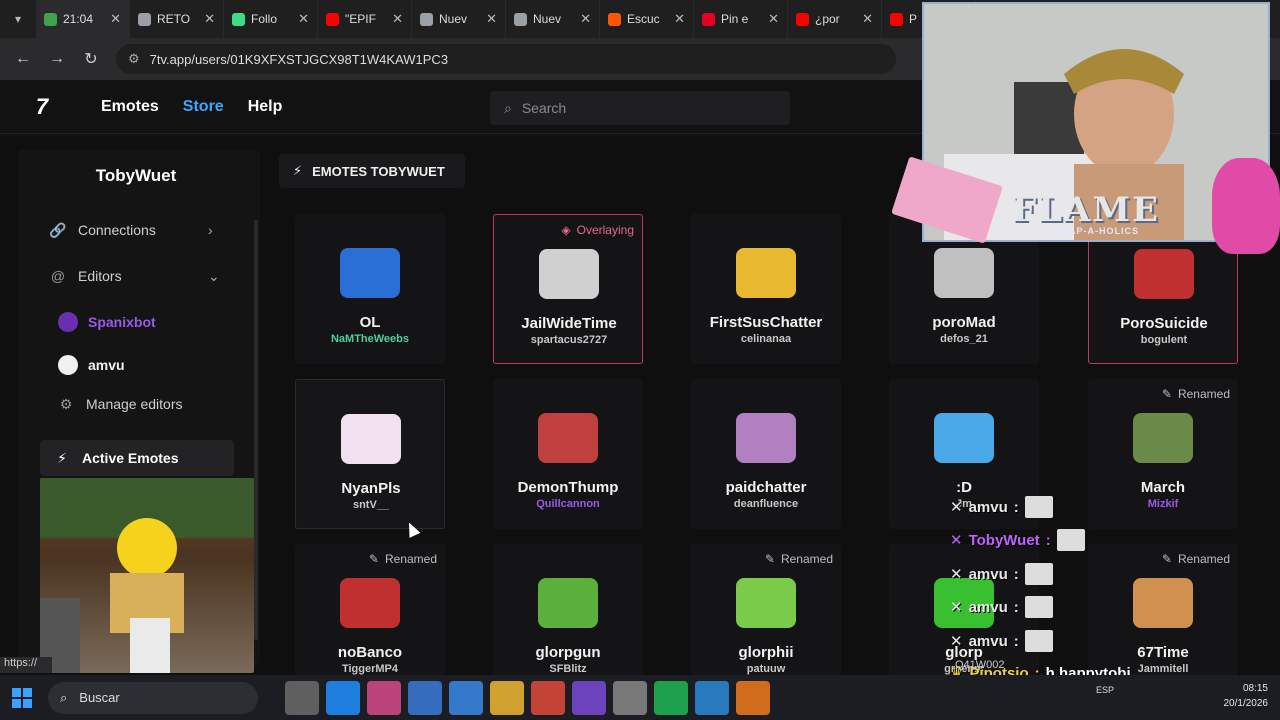 This screenshot has height=720, width=1280. I want to click on editor-name: amvu, so click(106, 365).